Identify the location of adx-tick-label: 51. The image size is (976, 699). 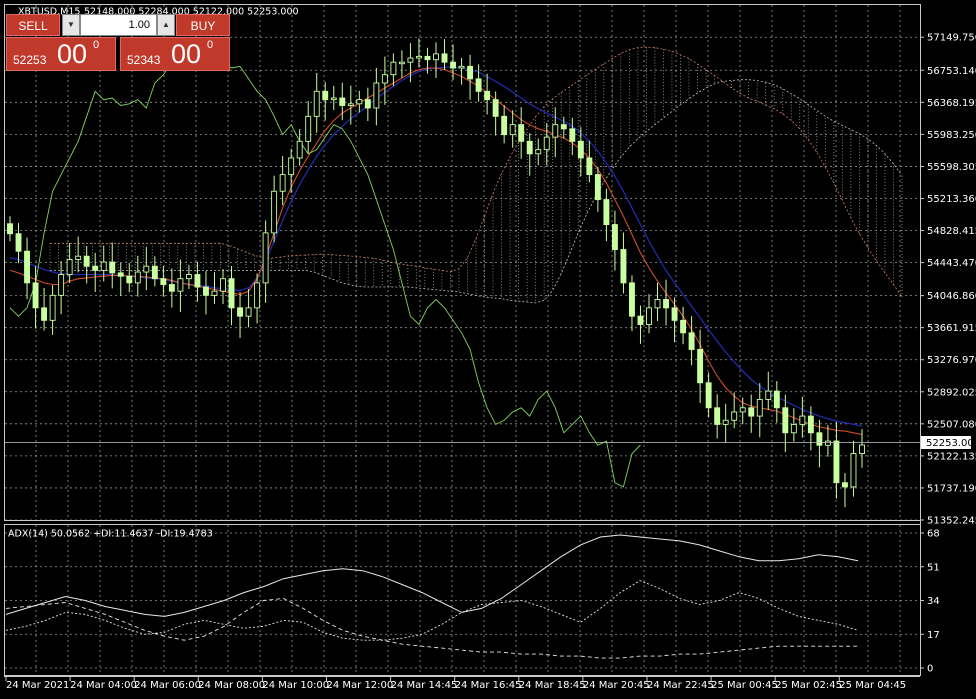
(933, 567).